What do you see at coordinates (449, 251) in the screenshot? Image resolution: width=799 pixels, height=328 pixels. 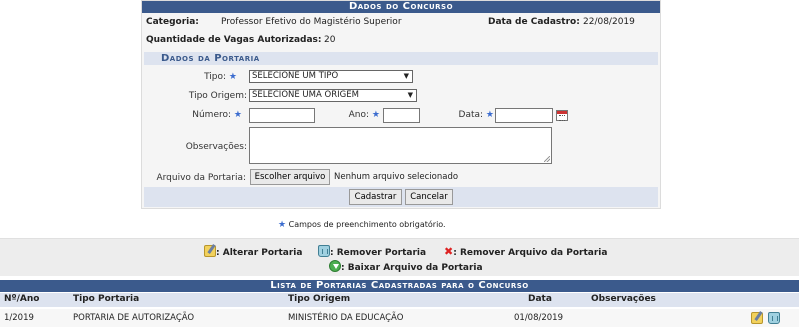 I see `close-icon: ✖` at bounding box center [449, 251].